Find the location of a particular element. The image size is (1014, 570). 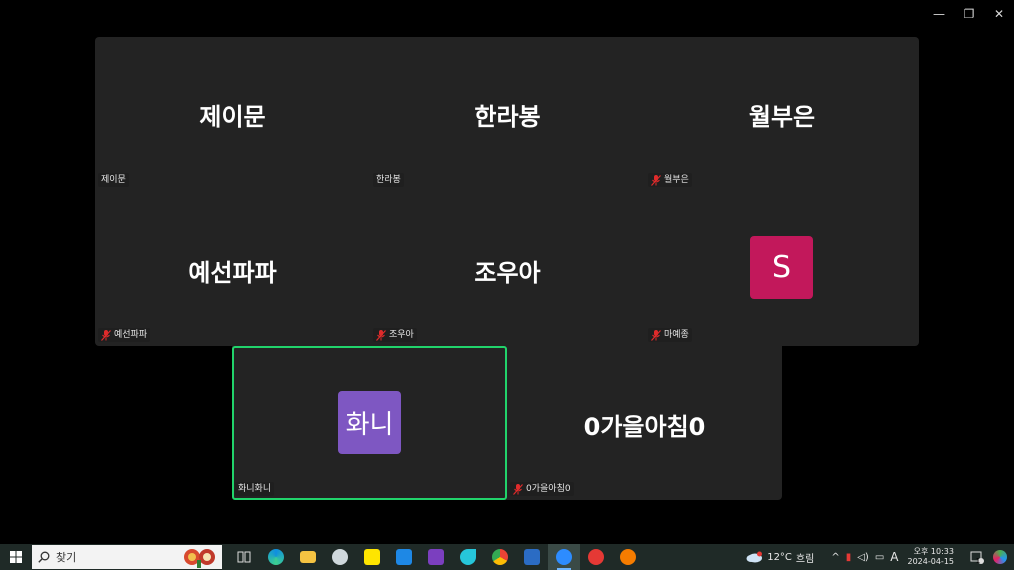

task-view-icon is located at coordinates (244, 557).